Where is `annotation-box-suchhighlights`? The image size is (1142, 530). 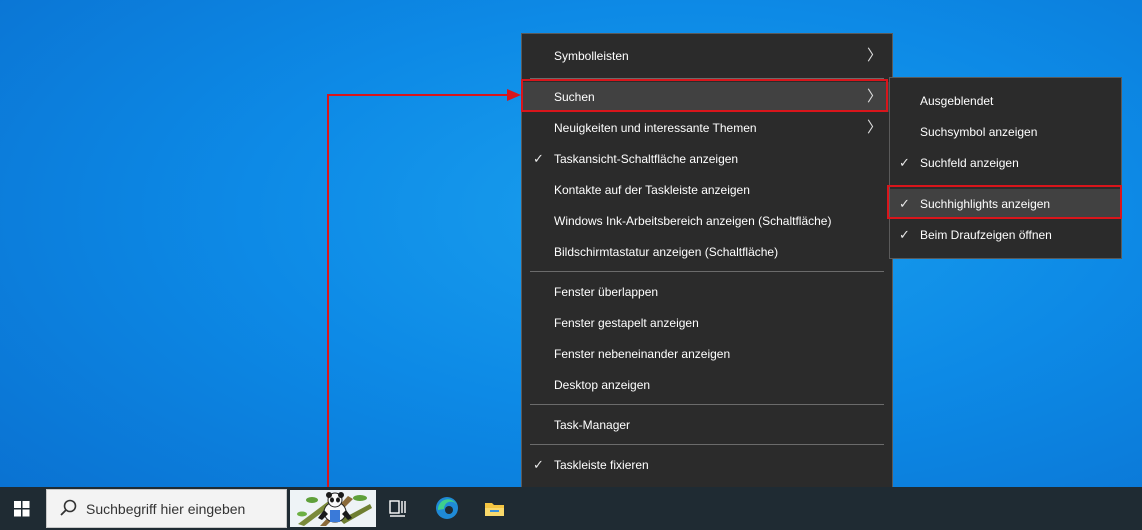 annotation-box-suchhighlights is located at coordinates (1004, 202).